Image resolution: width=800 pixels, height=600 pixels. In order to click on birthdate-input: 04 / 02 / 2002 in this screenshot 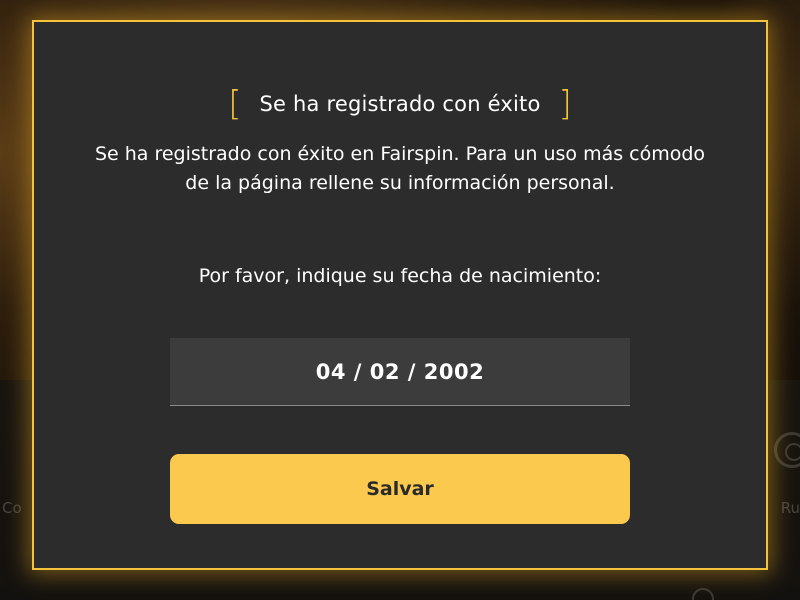, I will do `click(400, 372)`.